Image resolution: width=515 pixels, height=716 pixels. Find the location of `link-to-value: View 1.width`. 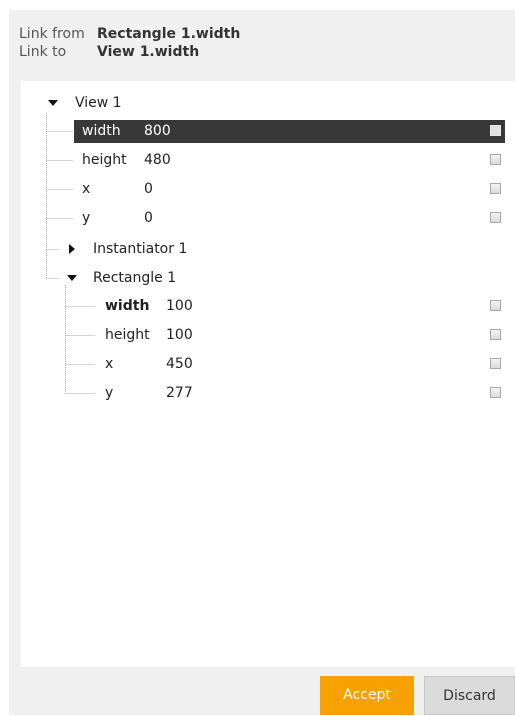

link-to-value: View 1.width is located at coordinates (148, 52).